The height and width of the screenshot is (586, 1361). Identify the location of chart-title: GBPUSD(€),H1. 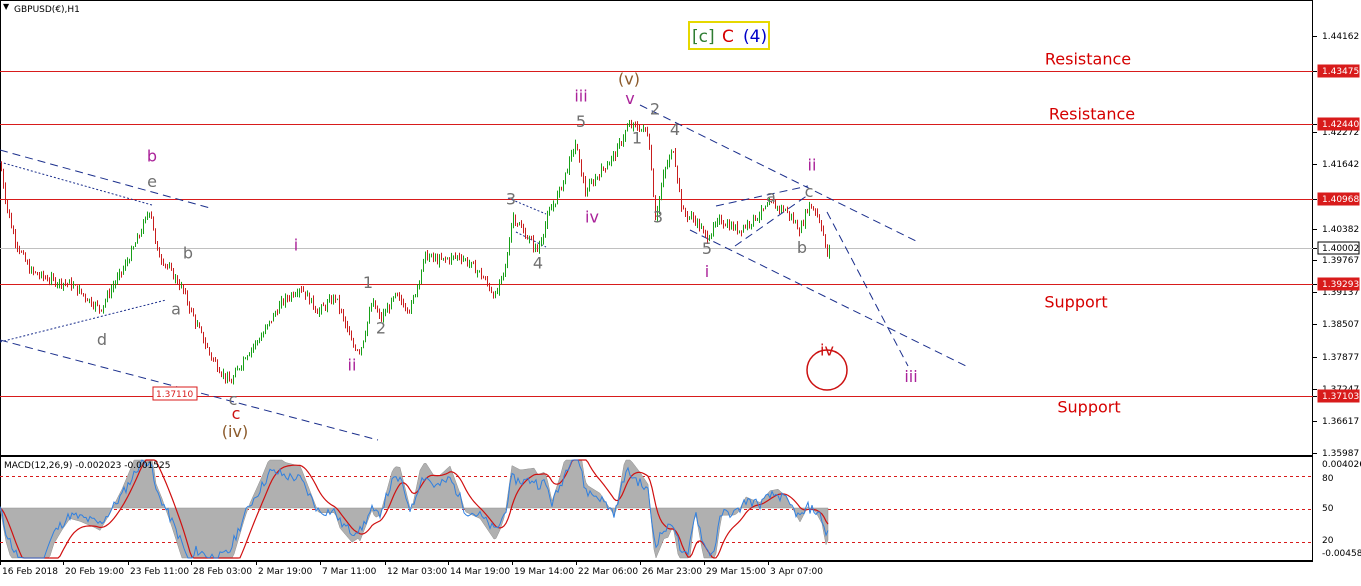
(47, 10).